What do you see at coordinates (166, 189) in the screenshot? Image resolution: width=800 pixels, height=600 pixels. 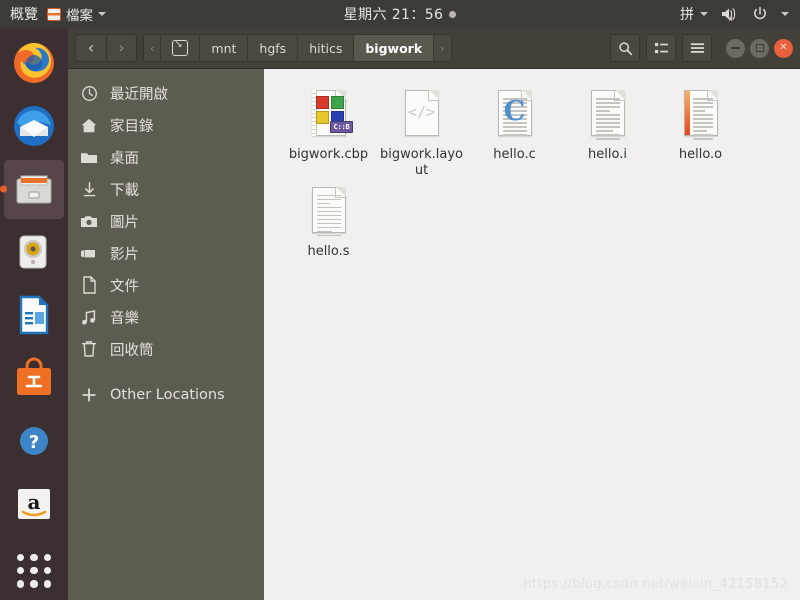 I see `sidebar-item-downloads: 下載` at bounding box center [166, 189].